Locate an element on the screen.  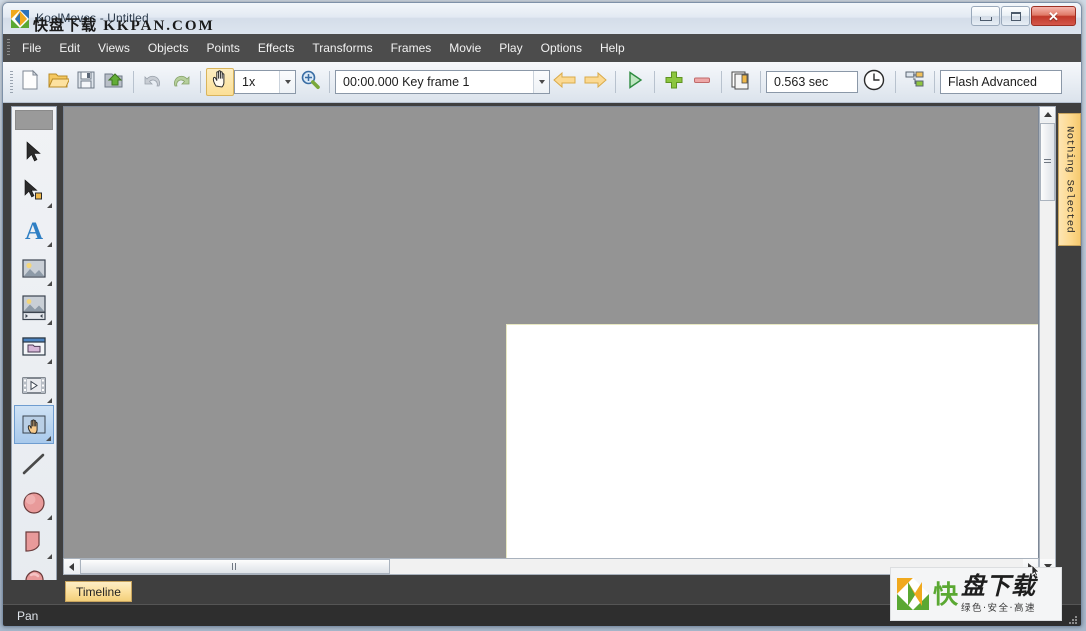
window-resize-grip is located at coordinates (1072, 619).